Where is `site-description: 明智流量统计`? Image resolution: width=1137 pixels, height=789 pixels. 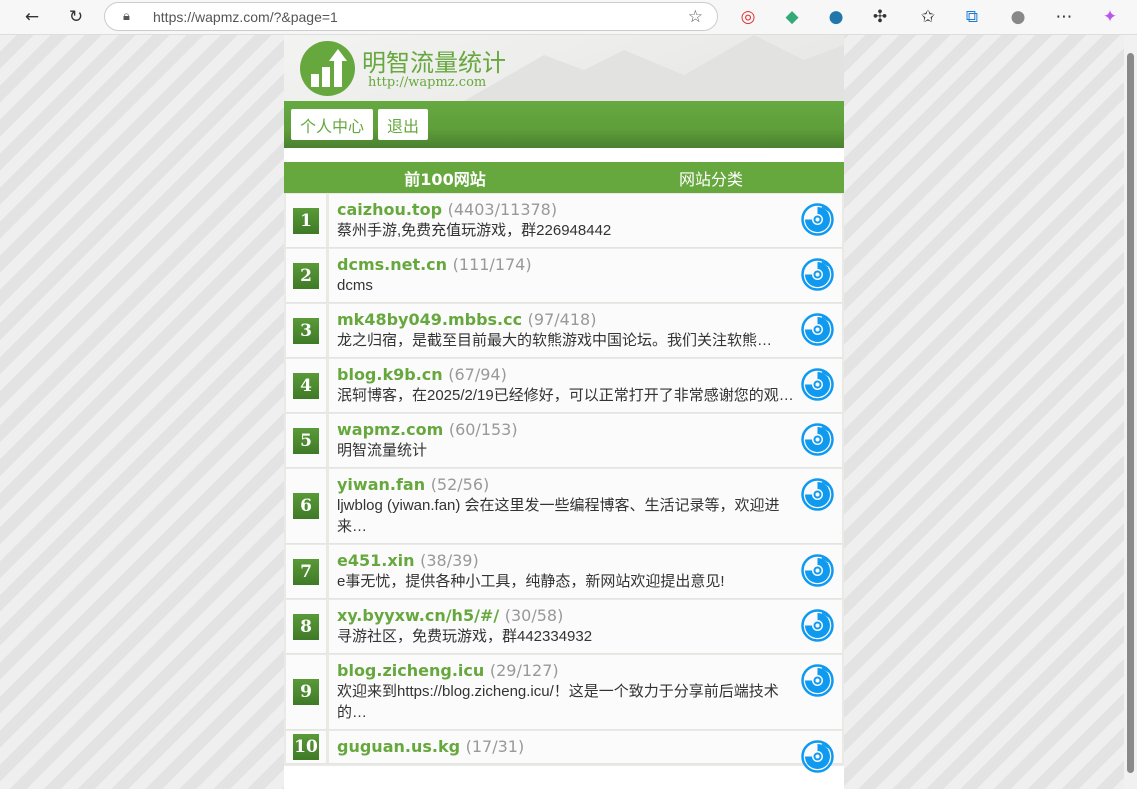
site-description: 明智流量统计 is located at coordinates (382, 450).